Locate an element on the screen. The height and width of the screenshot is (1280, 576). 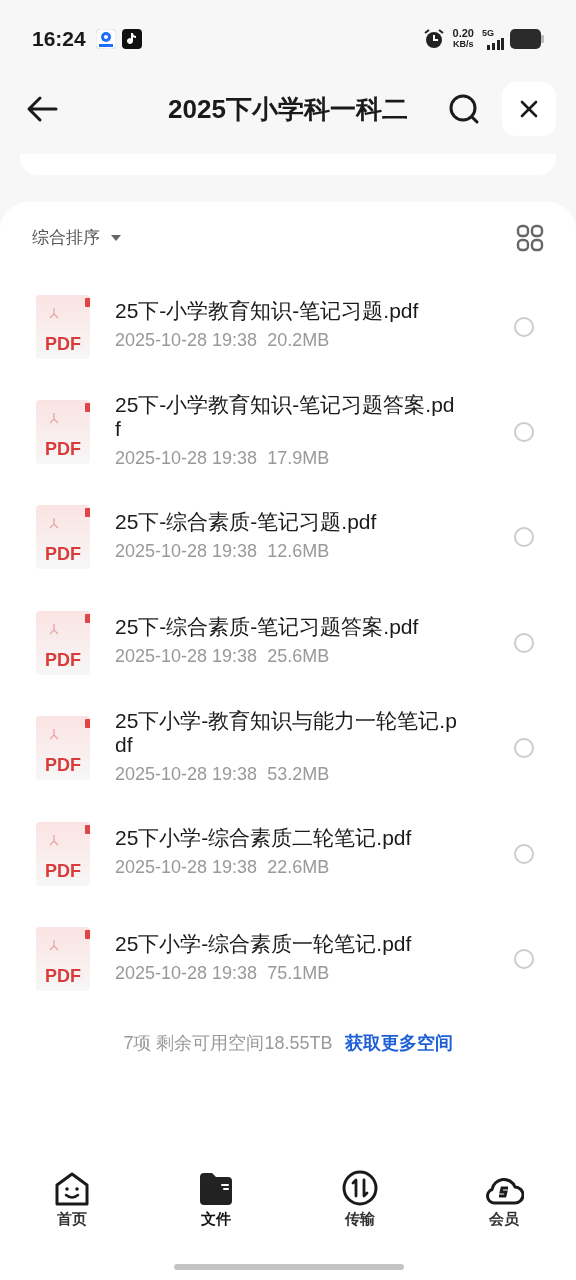
app-icon is located at coordinates (105, 39).